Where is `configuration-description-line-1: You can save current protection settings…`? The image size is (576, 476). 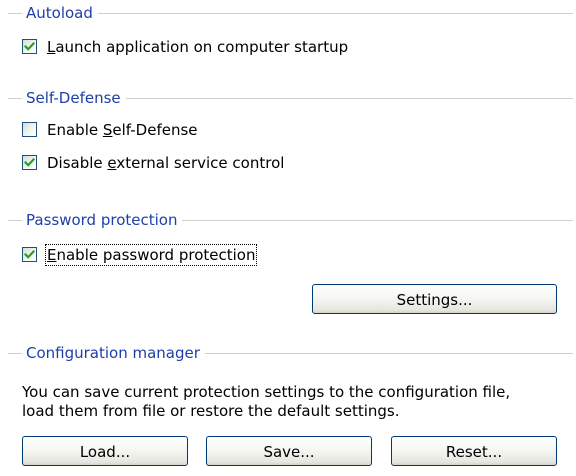
configuration-description-line-1: You can save current protection settings… is located at coordinates (266, 392).